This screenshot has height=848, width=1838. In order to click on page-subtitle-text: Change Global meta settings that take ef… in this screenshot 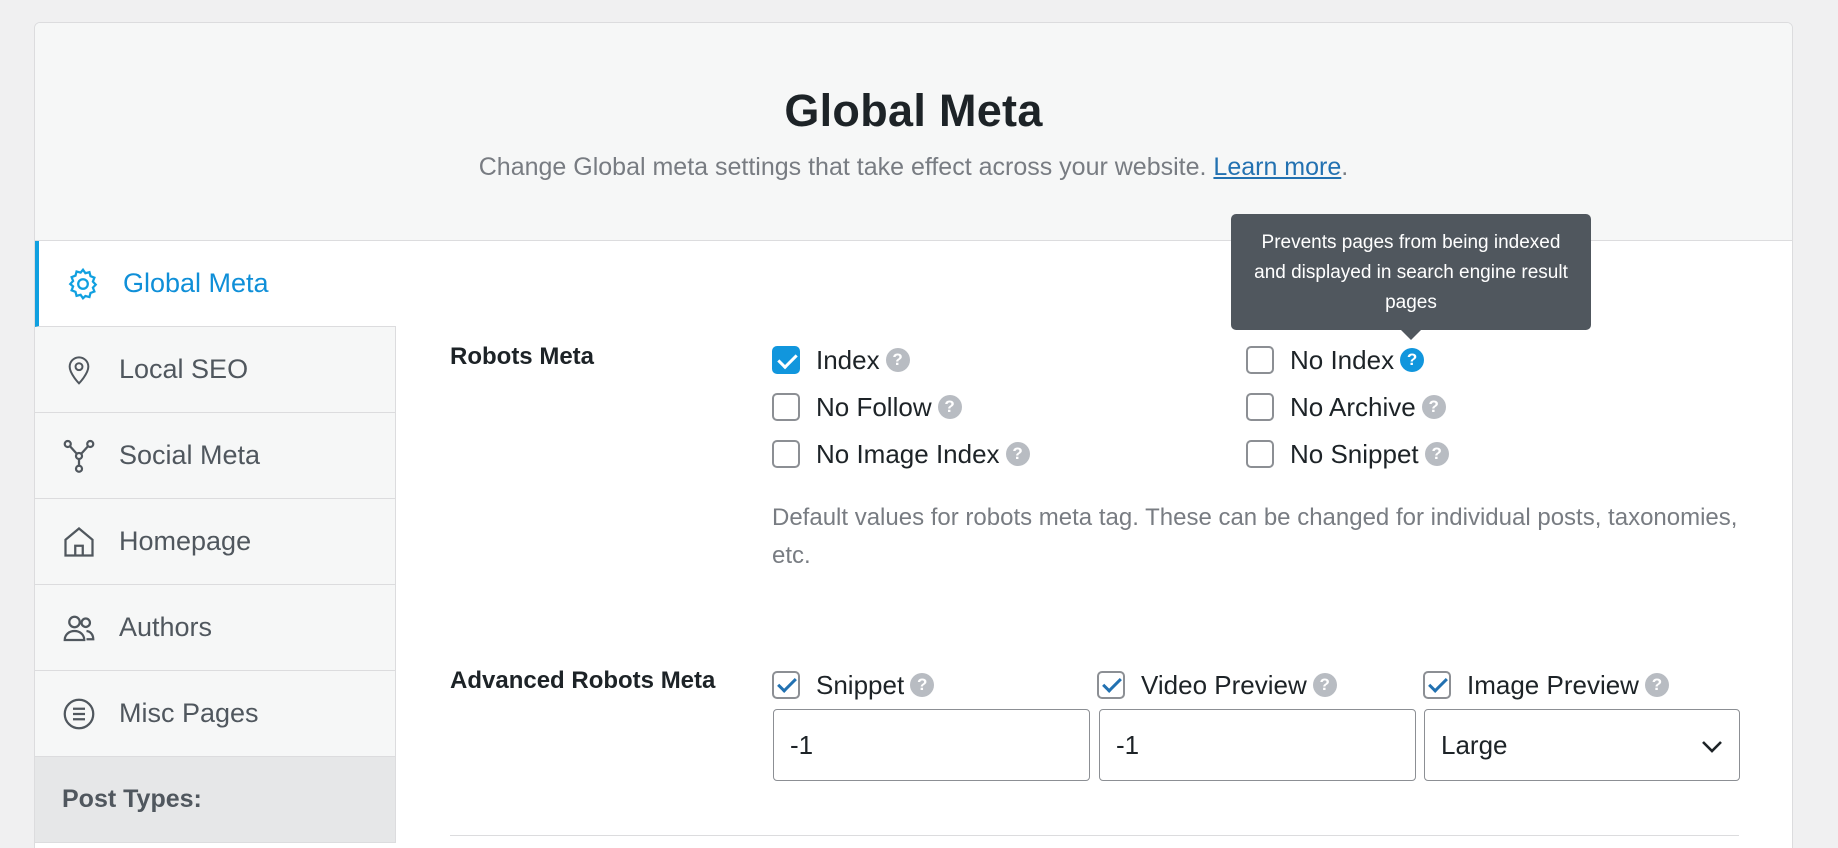, I will do `click(842, 167)`.